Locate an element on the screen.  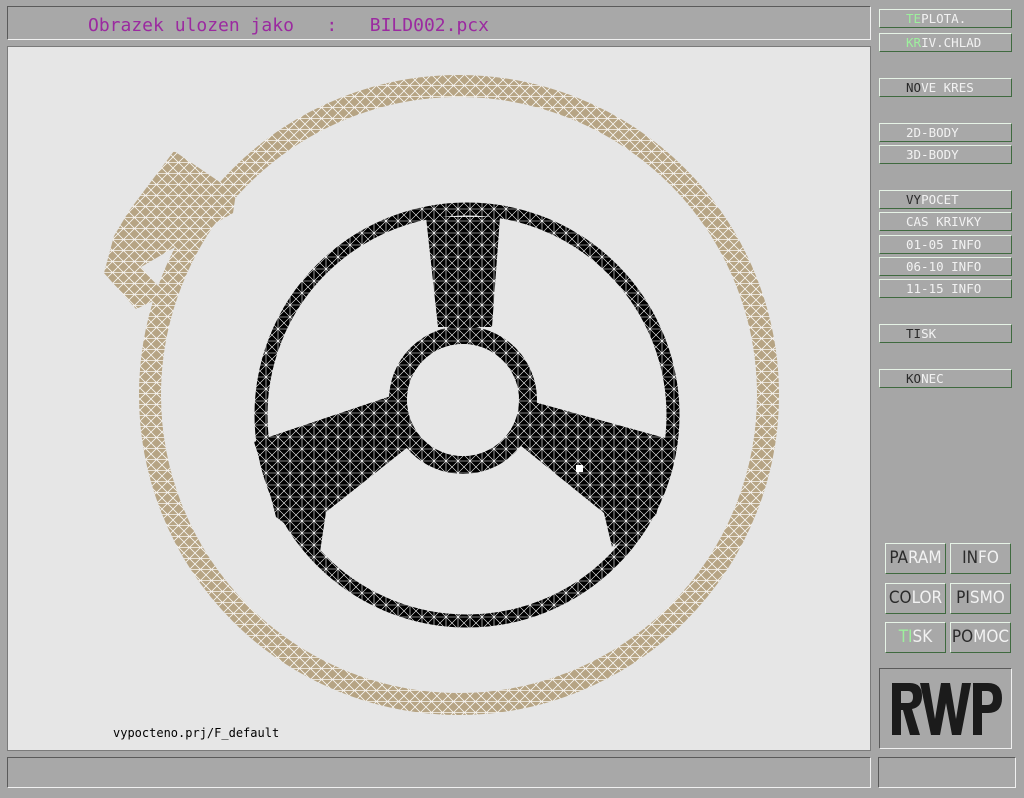
menu-info-01-05: 01-05 INFO is located at coordinates (945, 244).